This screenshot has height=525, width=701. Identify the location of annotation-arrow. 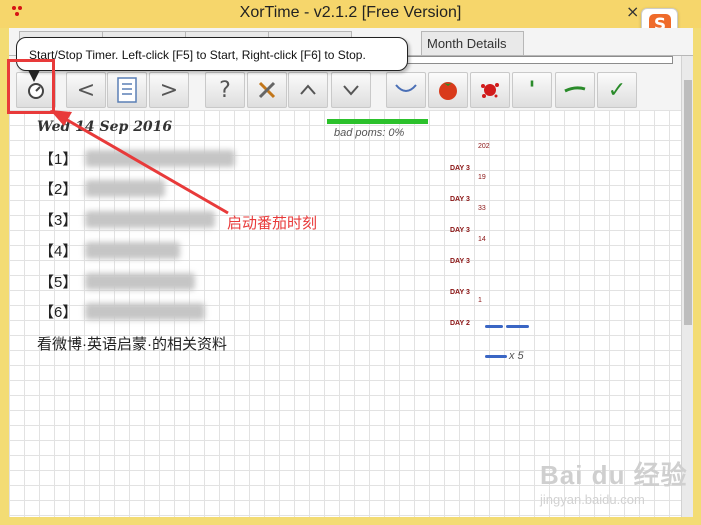
(139, 162).